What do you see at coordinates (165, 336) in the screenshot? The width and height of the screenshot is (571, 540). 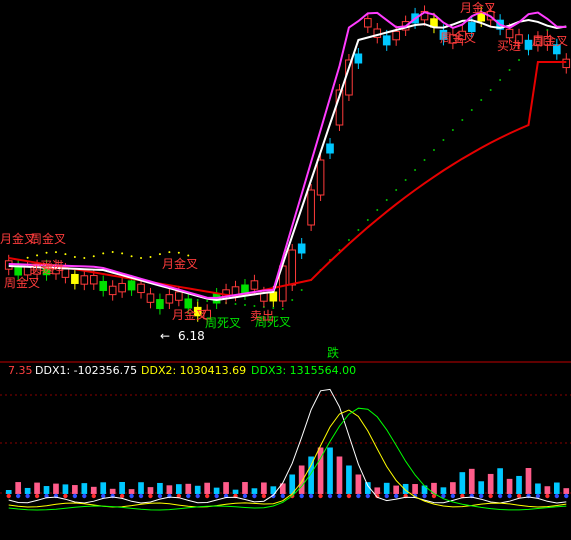 I see `min-price-arrow: ←` at bounding box center [165, 336].